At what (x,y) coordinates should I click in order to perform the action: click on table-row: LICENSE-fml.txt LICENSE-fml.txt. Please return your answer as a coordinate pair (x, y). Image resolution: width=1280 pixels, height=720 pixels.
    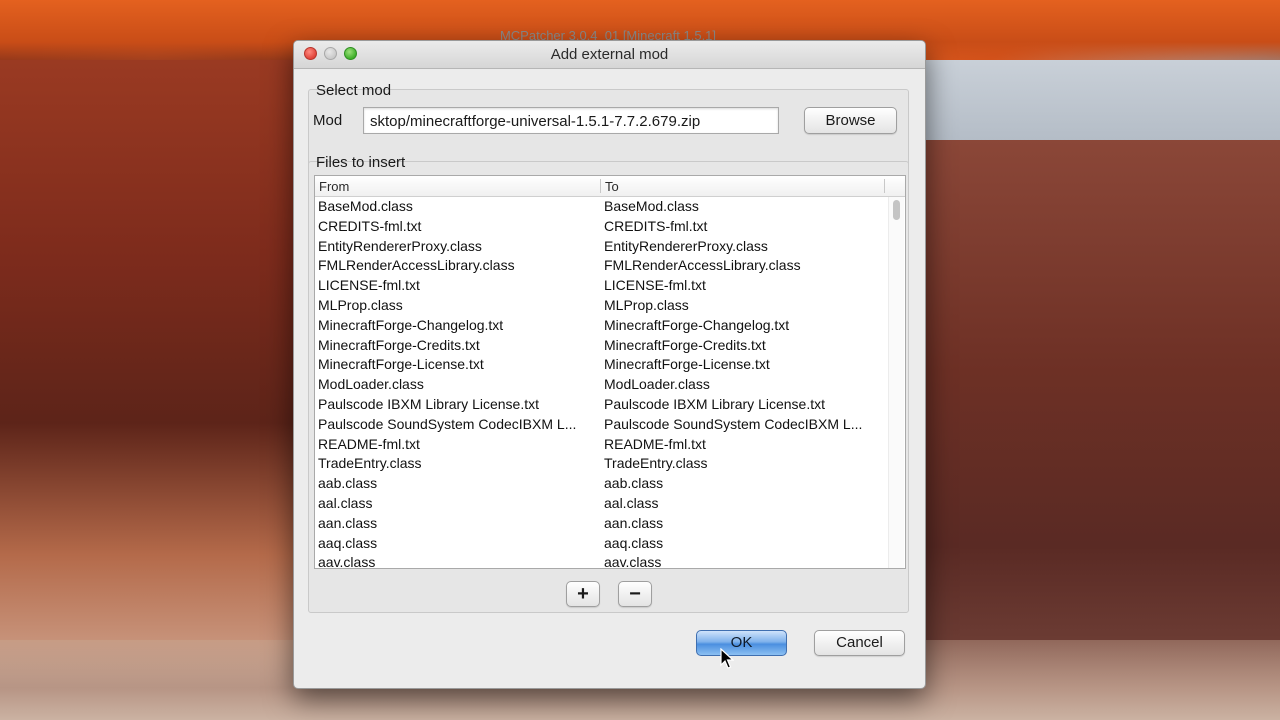
    Looking at the image, I should click on (601, 286).